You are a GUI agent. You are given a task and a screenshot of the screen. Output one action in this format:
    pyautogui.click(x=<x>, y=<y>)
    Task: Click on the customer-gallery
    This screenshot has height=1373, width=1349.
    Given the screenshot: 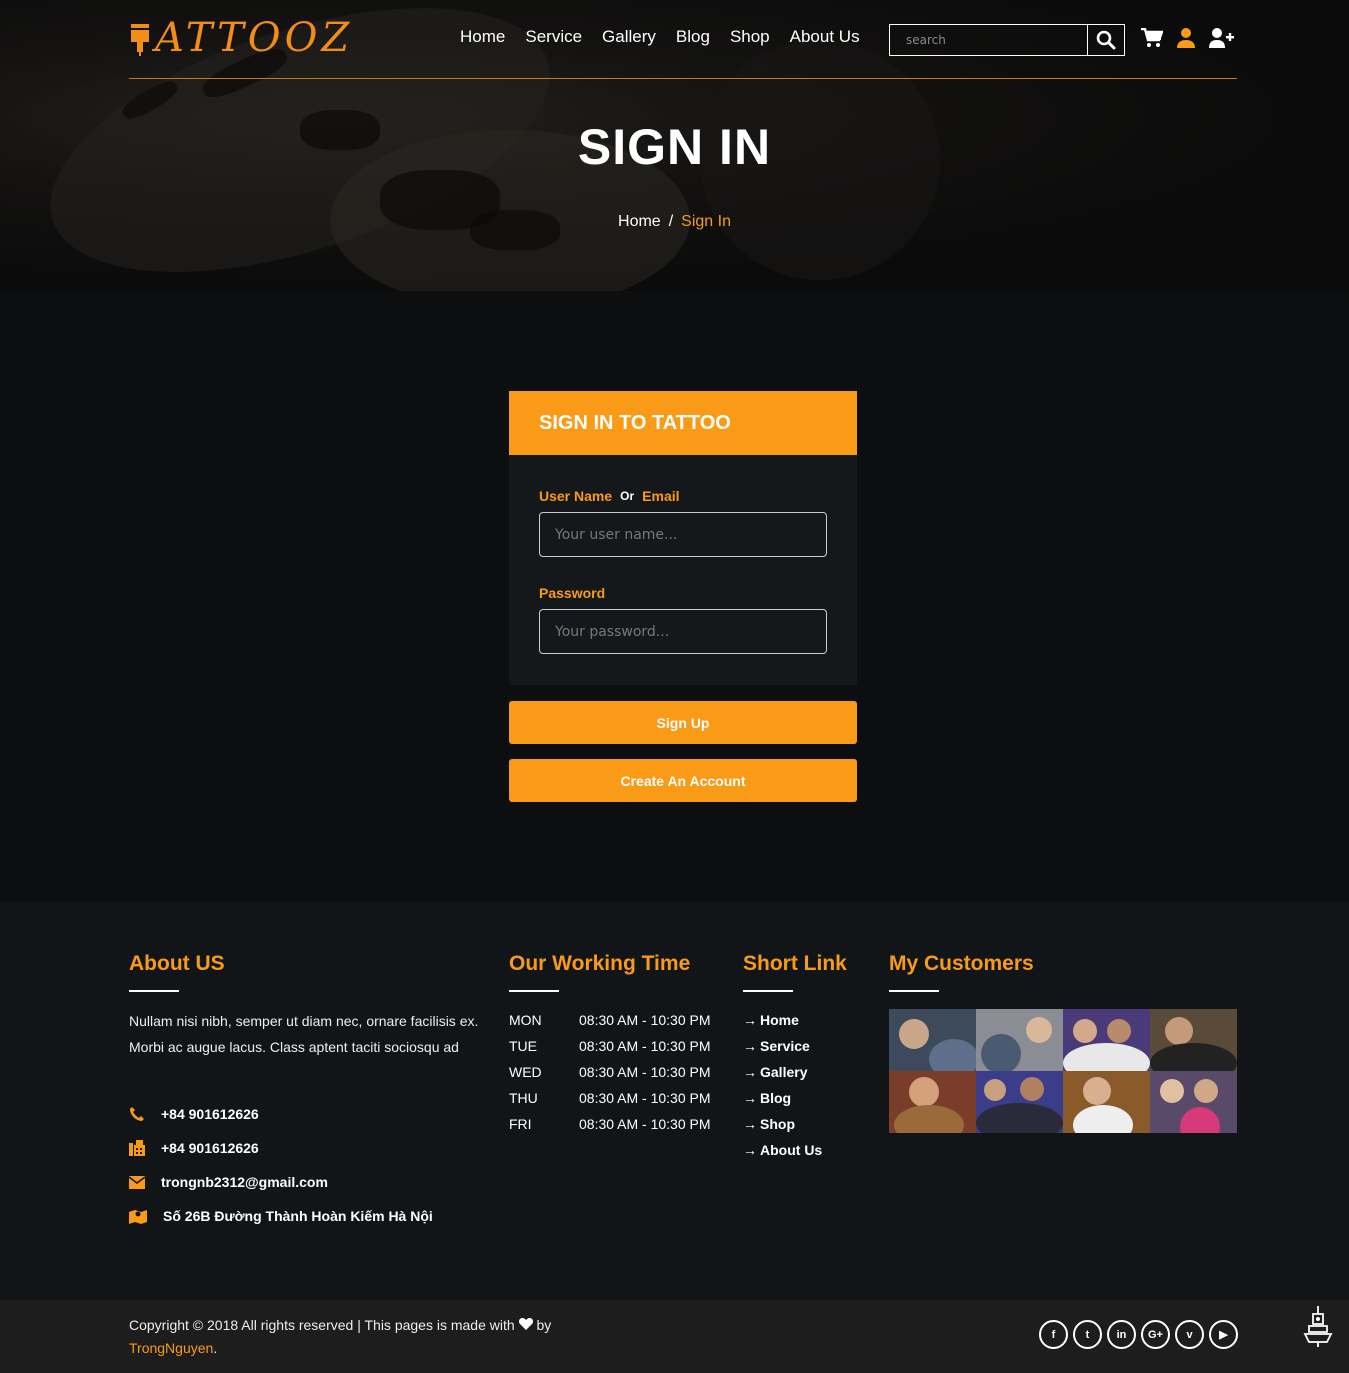 What is the action you would take?
    pyautogui.click(x=1063, y=1071)
    